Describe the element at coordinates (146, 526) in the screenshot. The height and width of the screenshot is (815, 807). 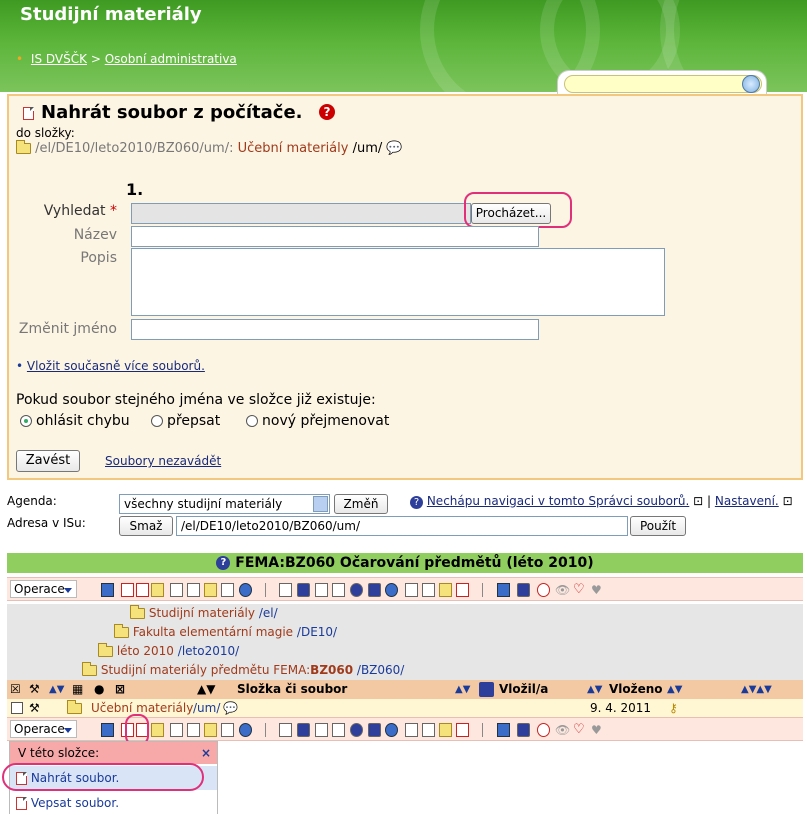
I see `clear-button: Smaž` at that location.